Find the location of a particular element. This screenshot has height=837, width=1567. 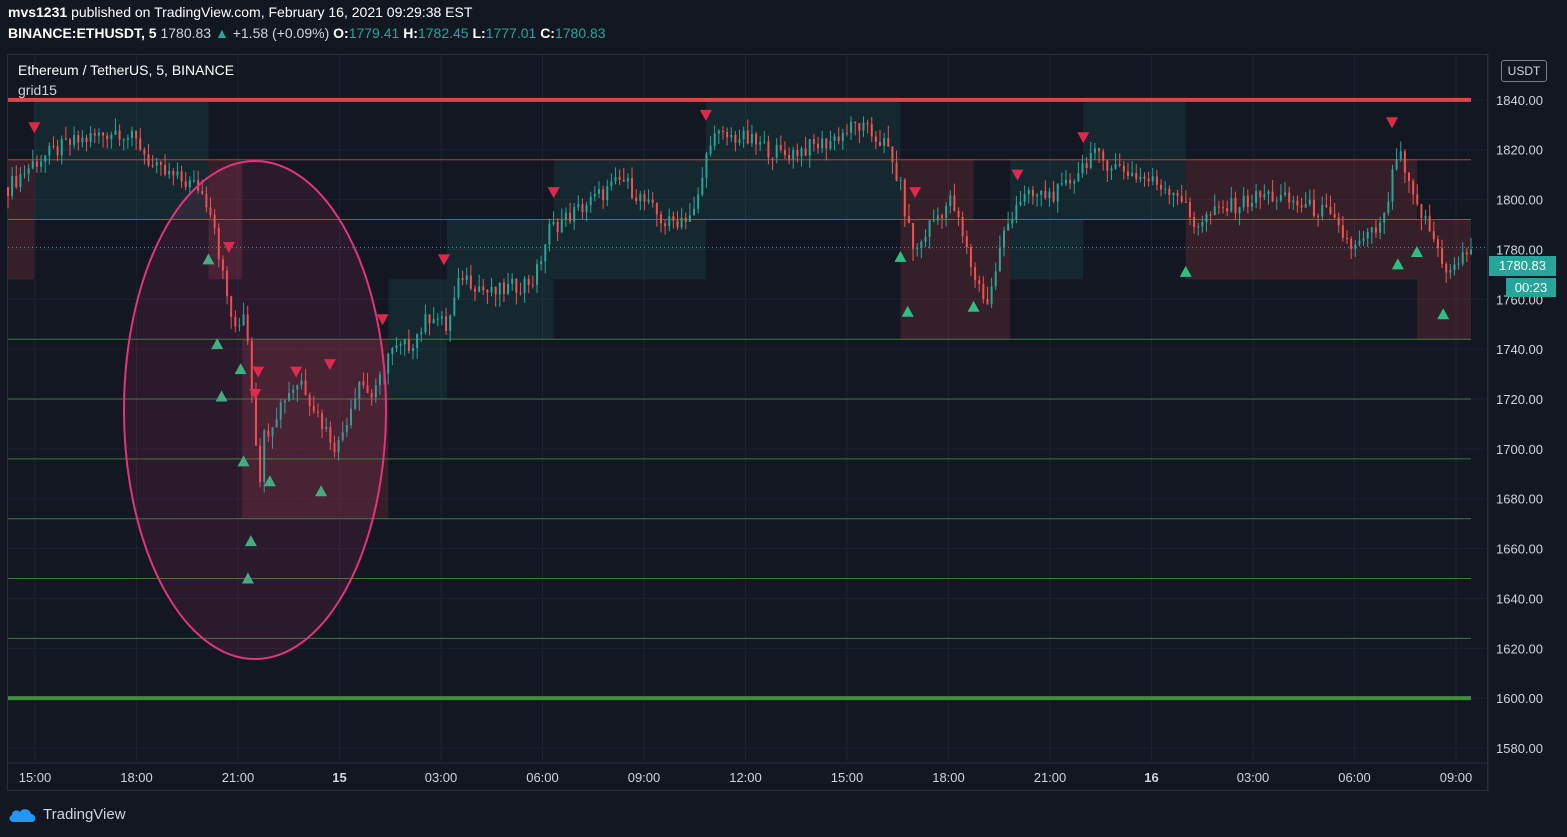

last-price-tag: 1780.83 is located at coordinates (1522, 266).